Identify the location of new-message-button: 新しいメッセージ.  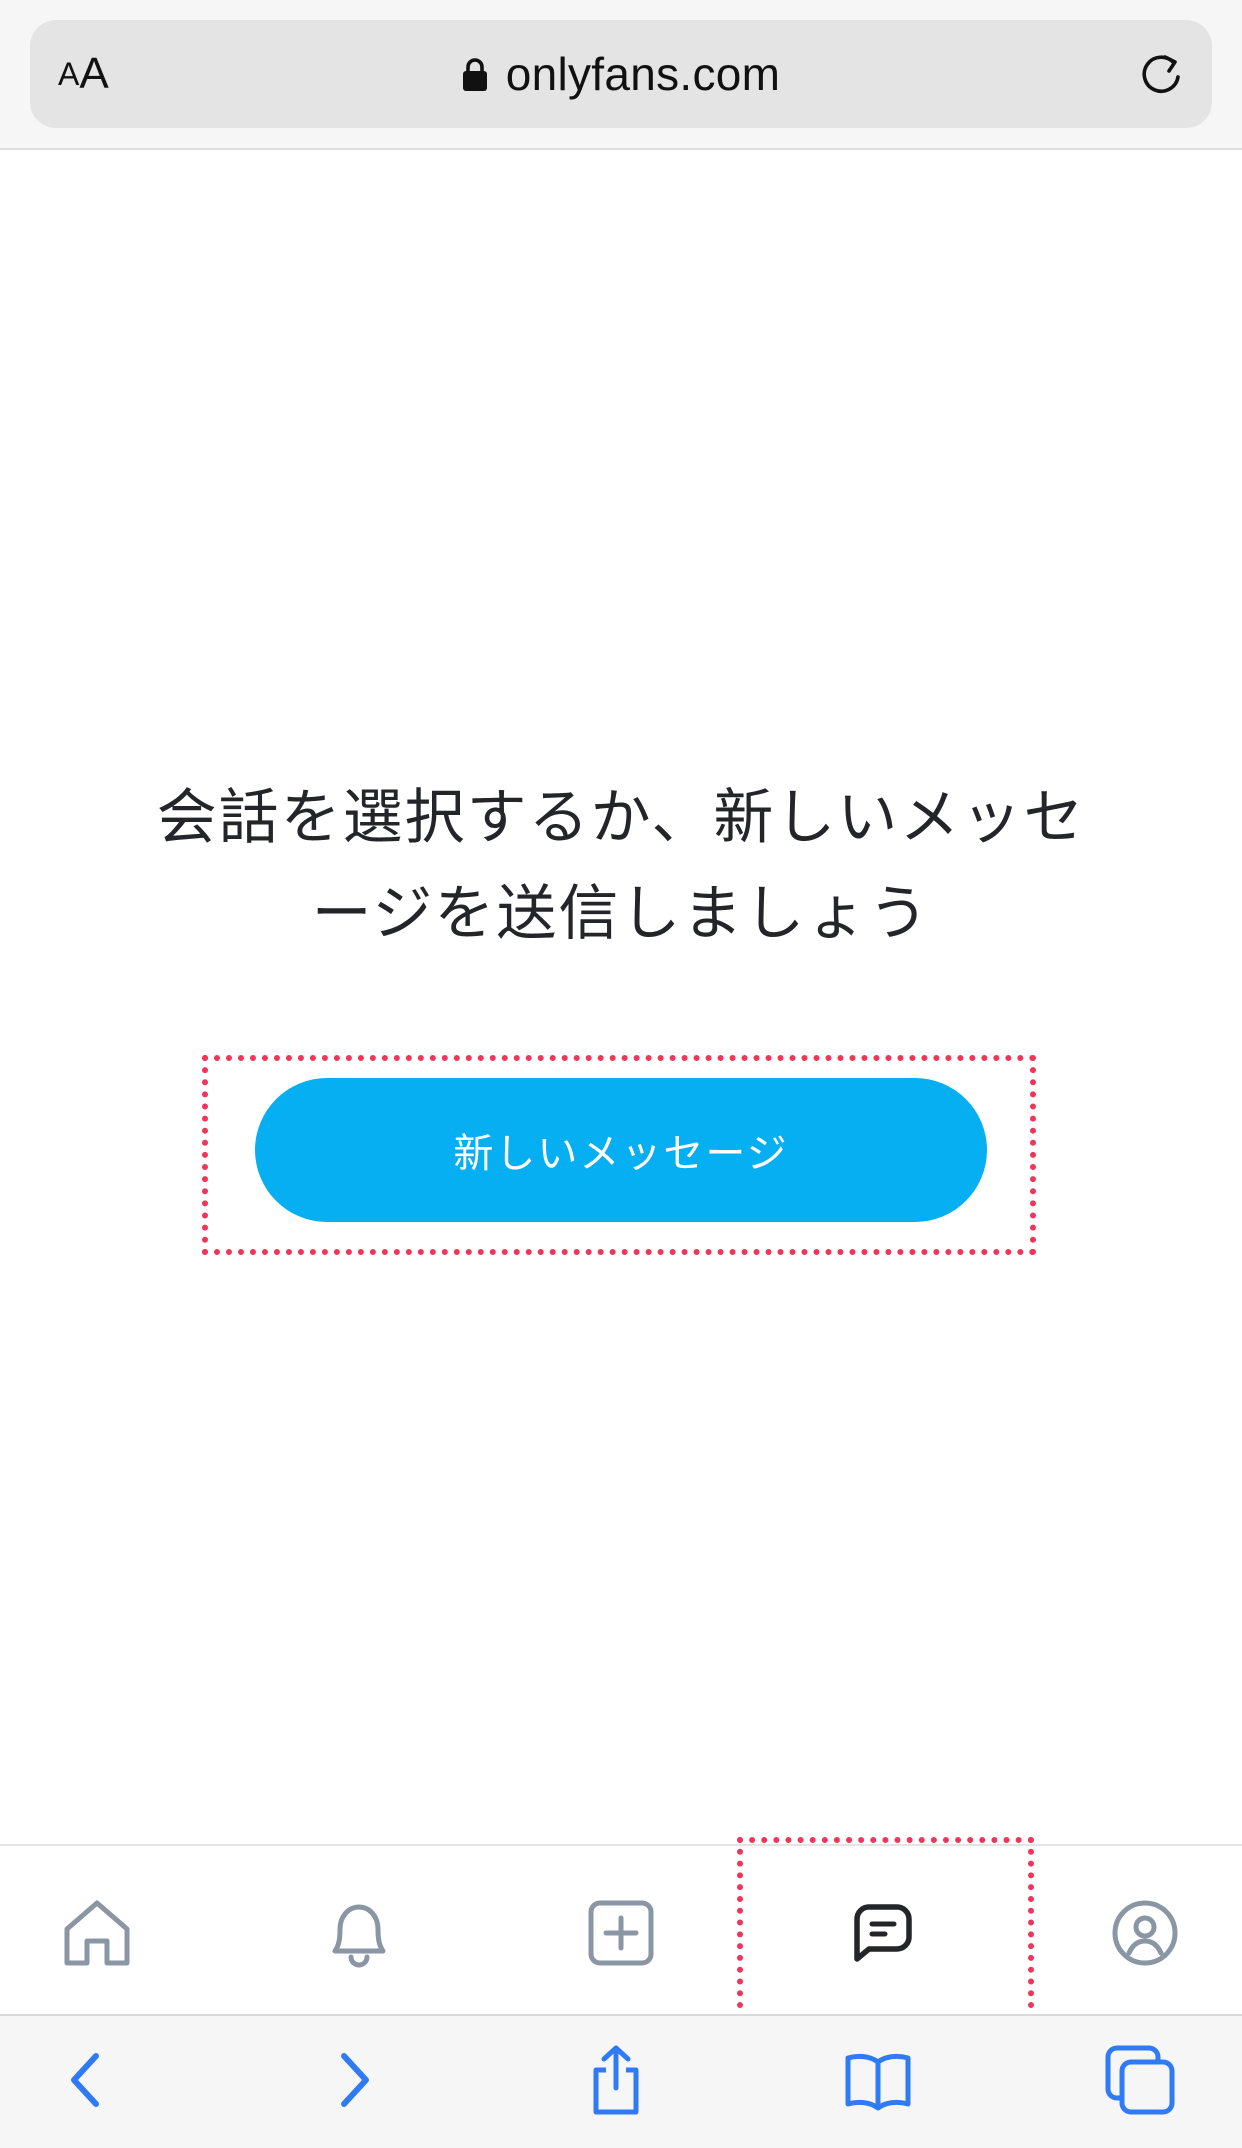
(621, 1150).